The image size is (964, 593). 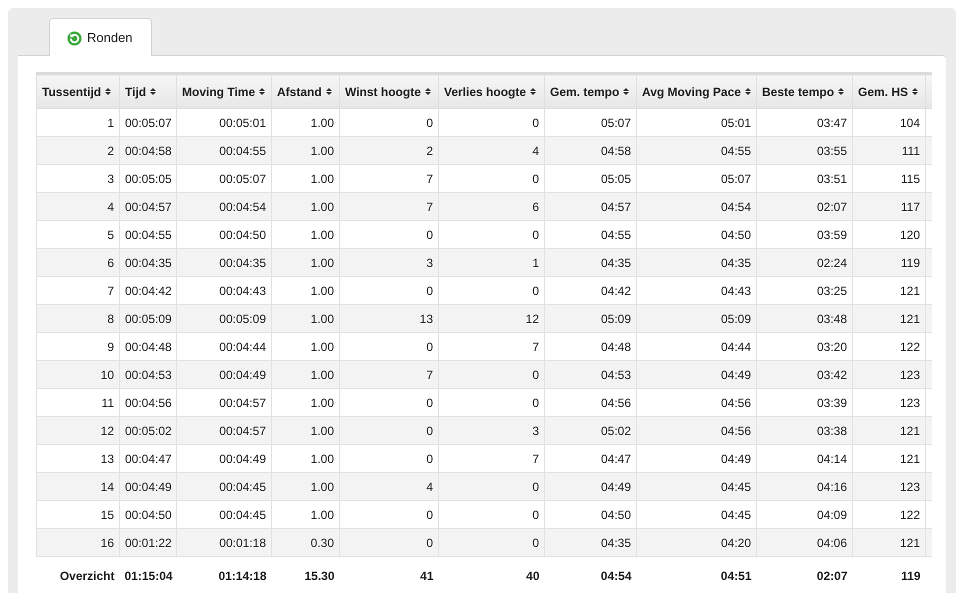 I want to click on table-cell: 14, so click(x=78, y=486).